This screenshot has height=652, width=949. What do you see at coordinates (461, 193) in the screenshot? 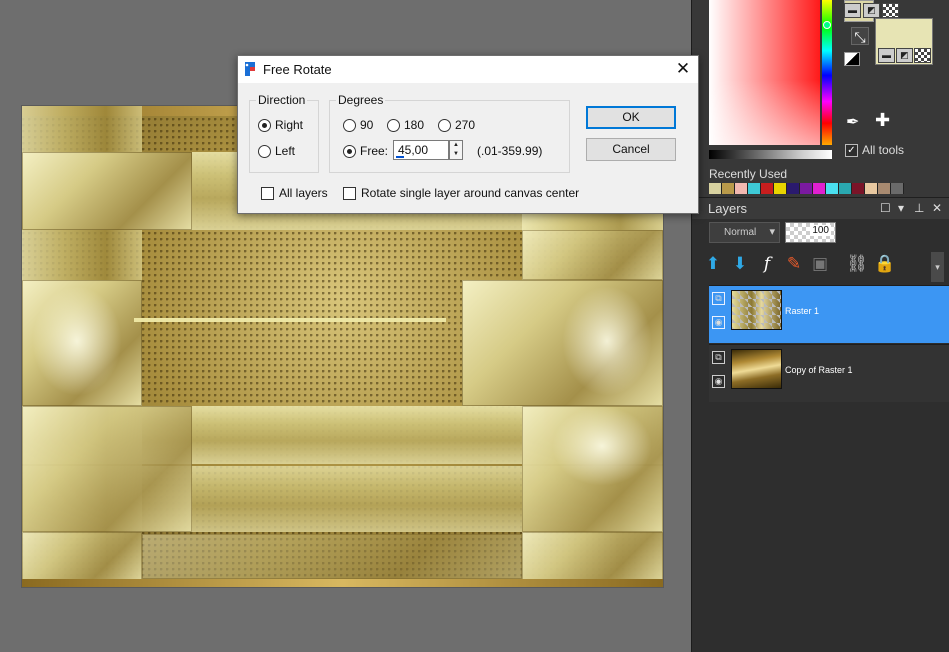
I see `rotate-single-layer-checkbox: Rotate single layer around canvas center` at bounding box center [461, 193].